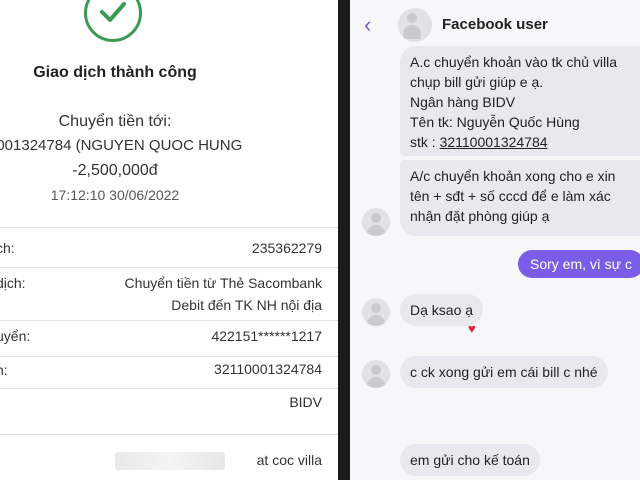 The image size is (640, 480). Describe the element at coordinates (579, 264) in the screenshot. I see `my-message-bubble: Sory em, vì sự c` at that location.